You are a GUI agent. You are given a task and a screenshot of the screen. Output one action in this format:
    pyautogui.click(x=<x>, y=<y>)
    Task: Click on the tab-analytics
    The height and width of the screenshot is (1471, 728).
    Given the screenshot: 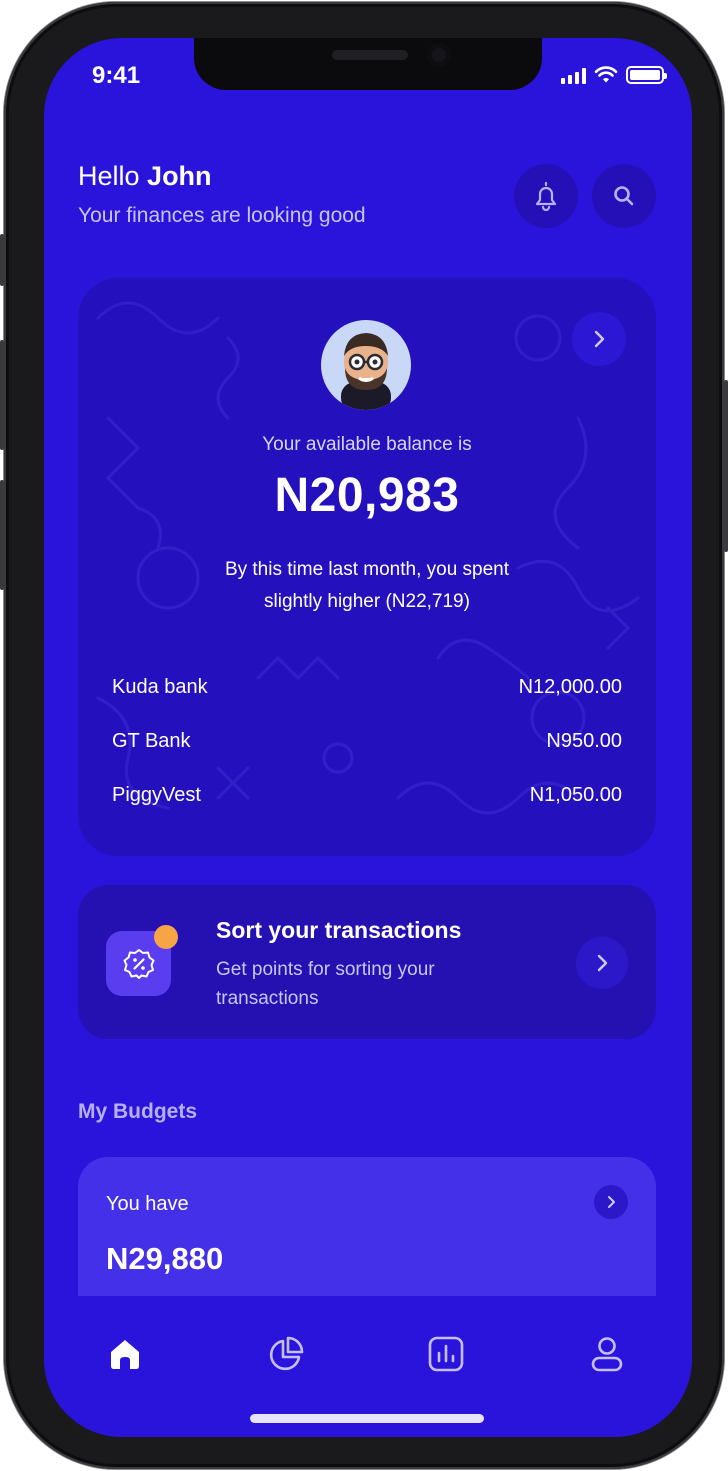 What is the action you would take?
    pyautogui.click(x=286, y=1354)
    